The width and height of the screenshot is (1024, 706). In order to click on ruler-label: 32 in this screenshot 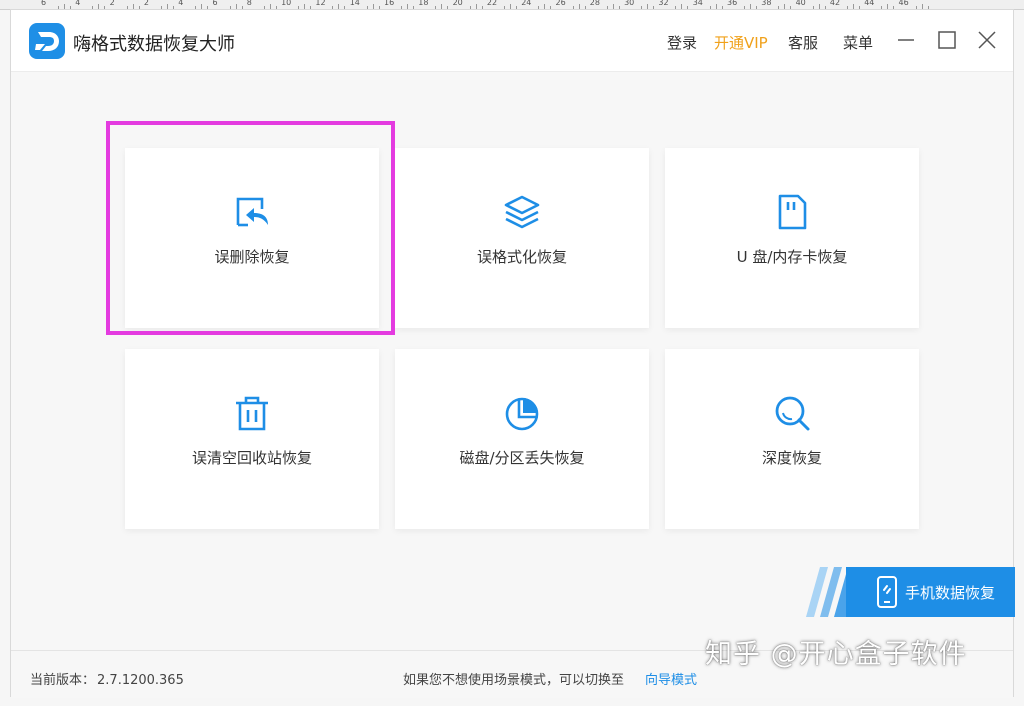, I will do `click(663, 3)`.